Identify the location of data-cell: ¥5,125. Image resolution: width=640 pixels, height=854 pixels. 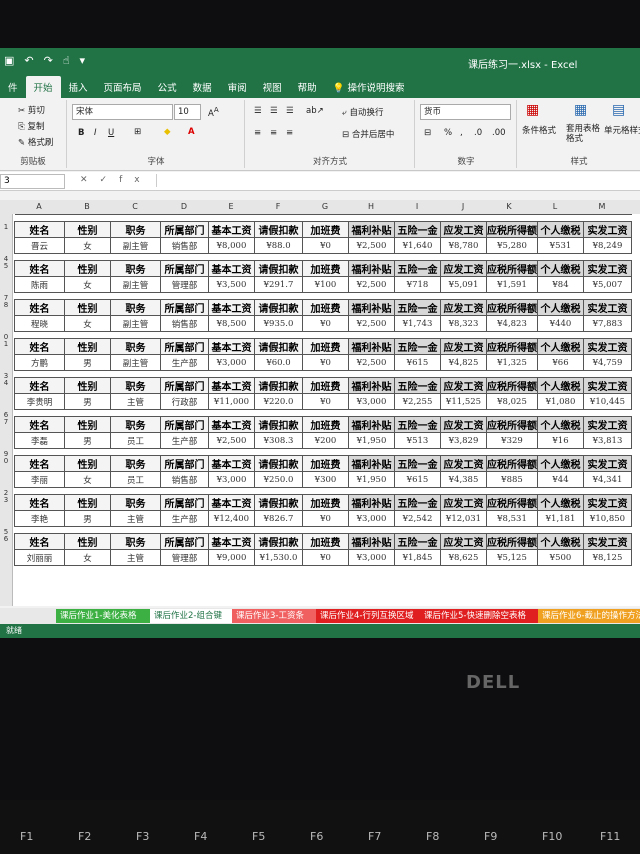
(512, 557).